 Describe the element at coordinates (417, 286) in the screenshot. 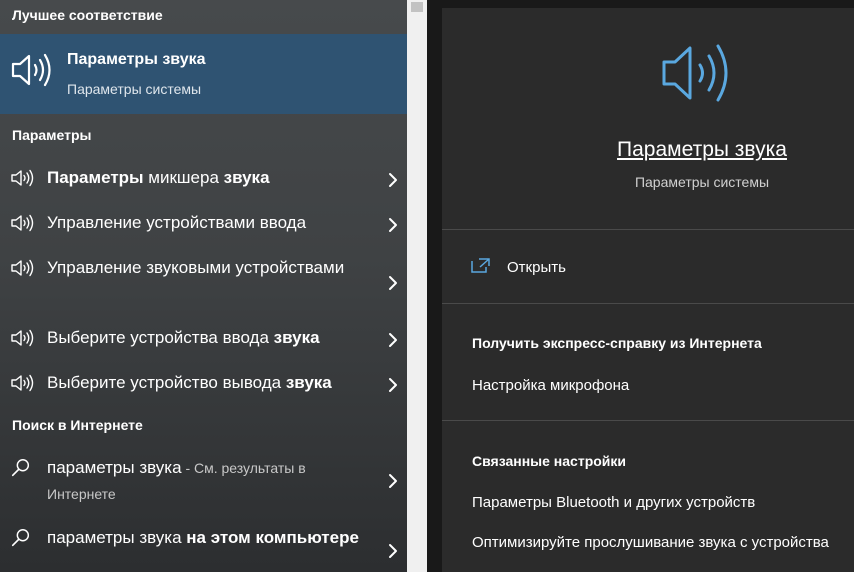

I see `scrollbar` at that location.